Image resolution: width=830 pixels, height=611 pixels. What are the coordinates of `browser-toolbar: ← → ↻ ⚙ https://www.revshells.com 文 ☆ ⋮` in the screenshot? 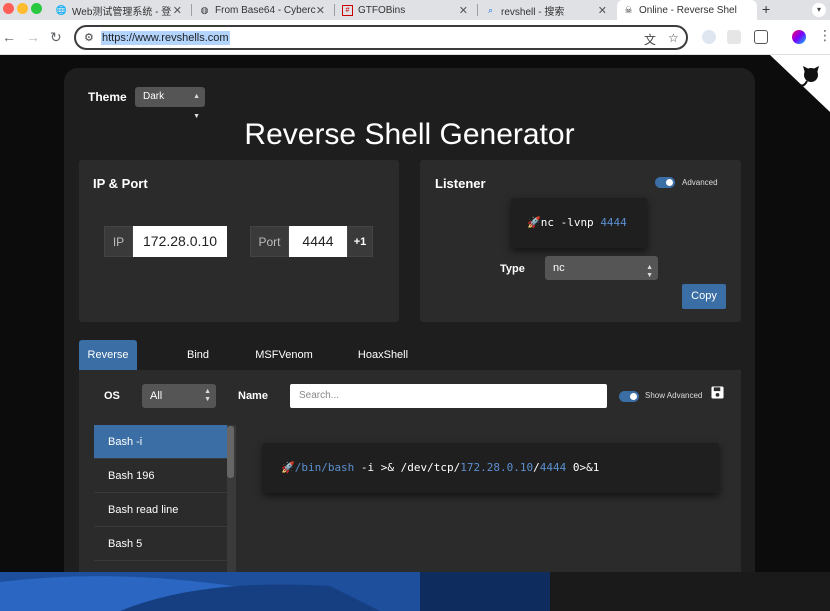 It's located at (415, 37).